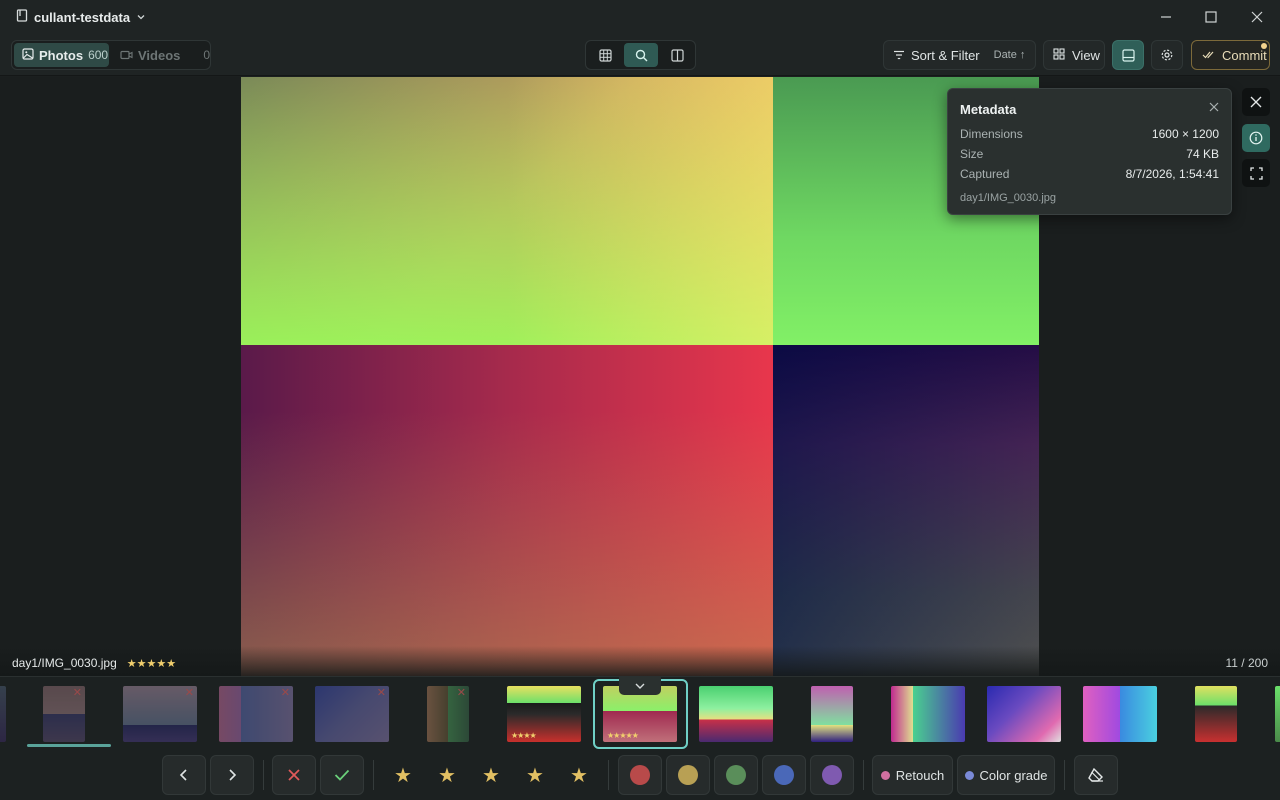  Describe the element at coordinates (159, 55) in the screenshot. I see `tab-videos-label: Videos` at that location.